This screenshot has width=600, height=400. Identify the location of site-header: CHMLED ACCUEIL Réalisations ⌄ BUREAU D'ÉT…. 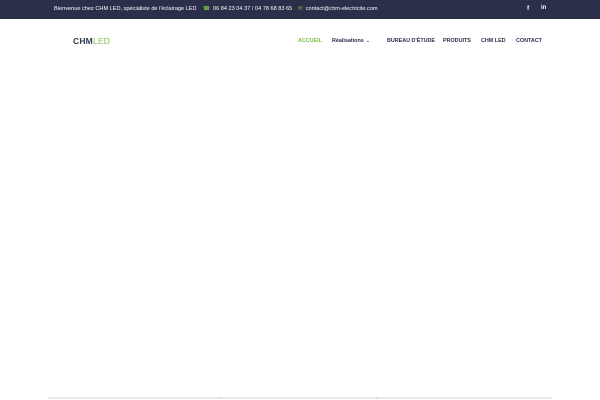
(300, 41).